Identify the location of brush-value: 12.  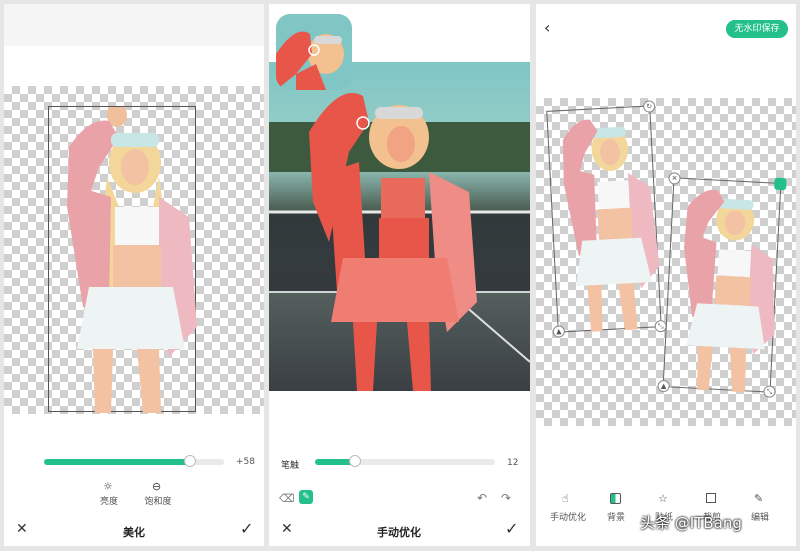
(513, 463).